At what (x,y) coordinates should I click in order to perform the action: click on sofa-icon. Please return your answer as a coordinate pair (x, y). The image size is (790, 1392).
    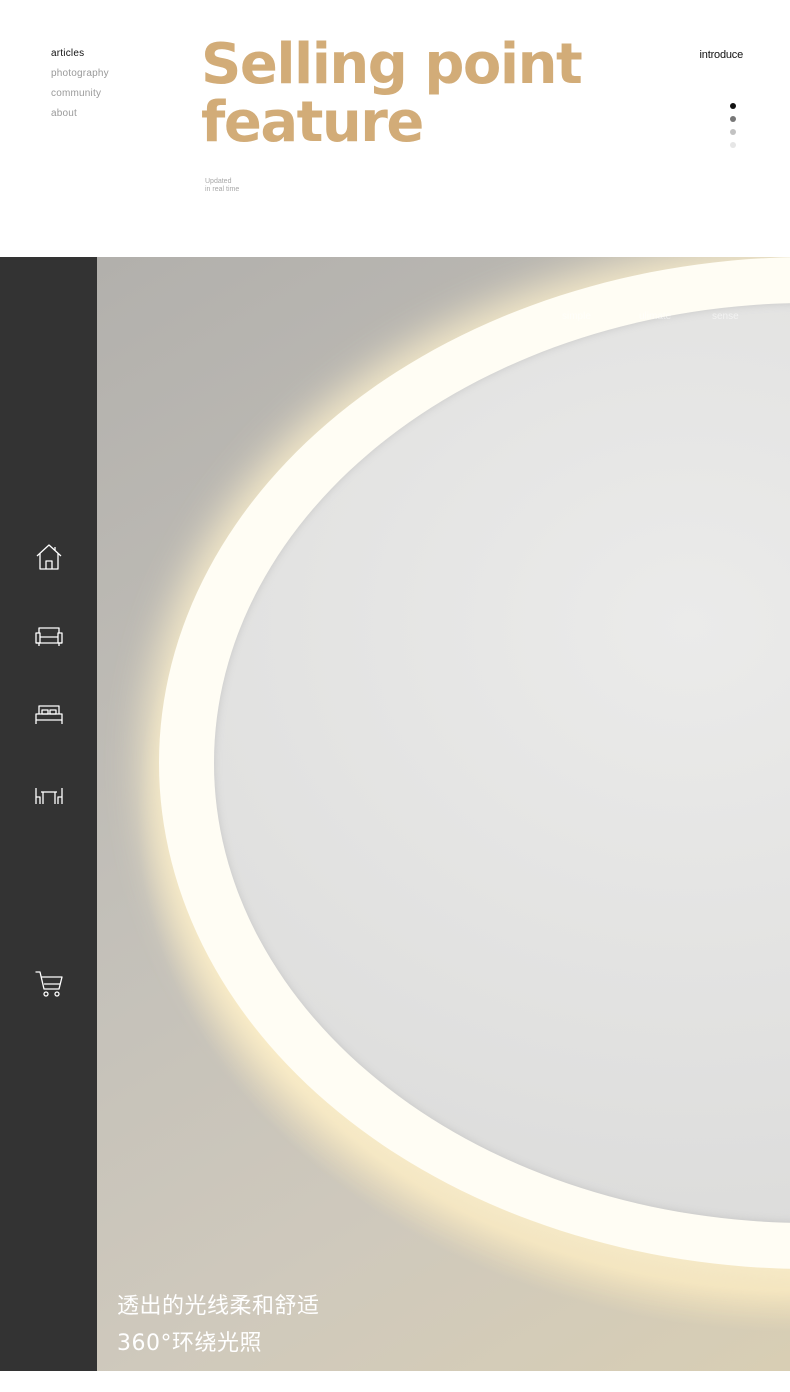
    Looking at the image, I should click on (49, 636).